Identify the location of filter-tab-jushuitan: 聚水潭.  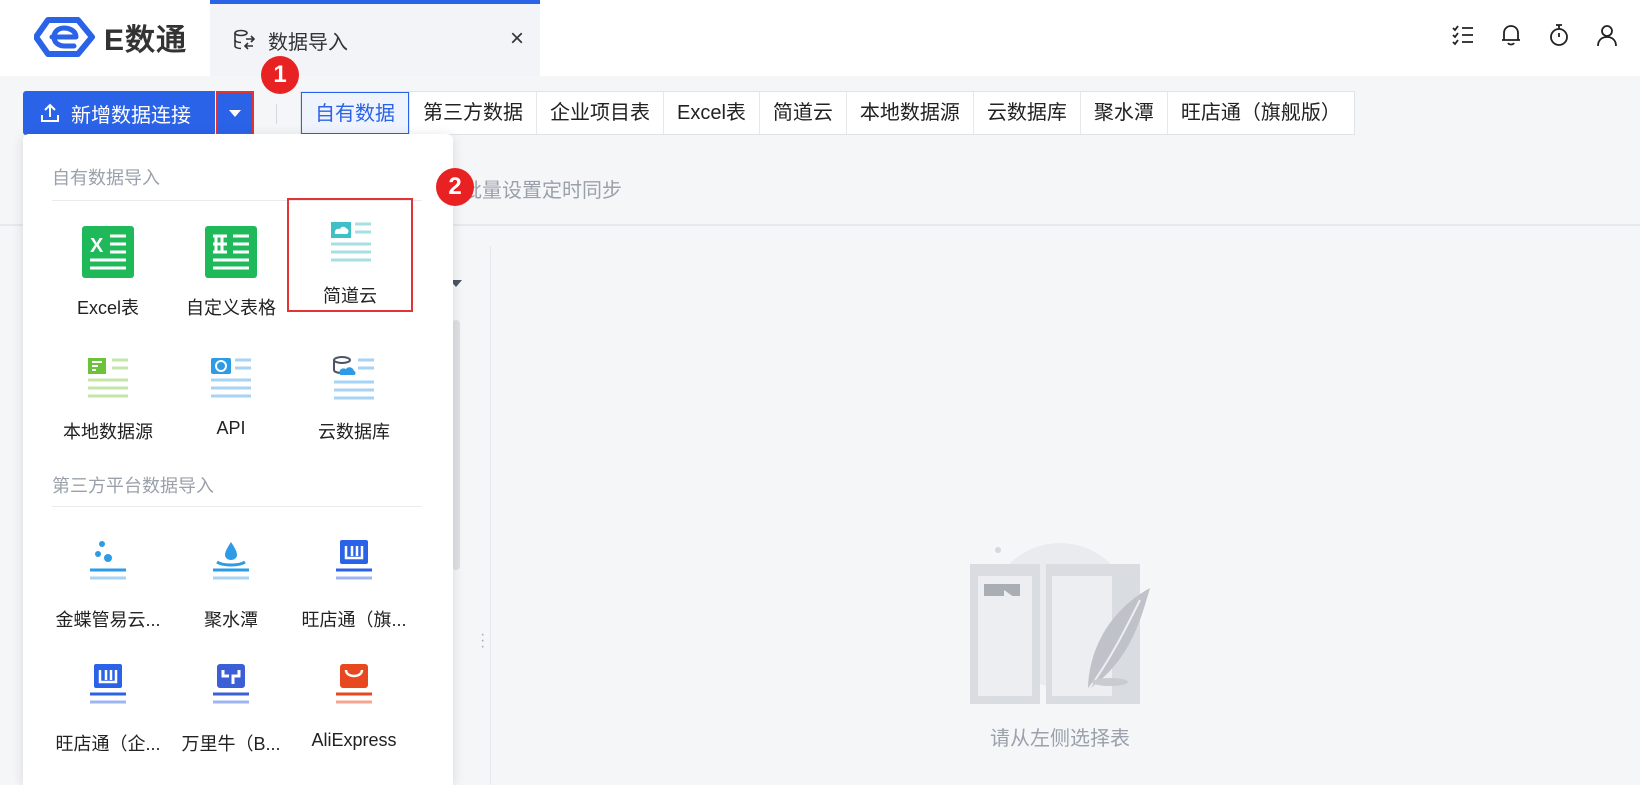
(1123, 113).